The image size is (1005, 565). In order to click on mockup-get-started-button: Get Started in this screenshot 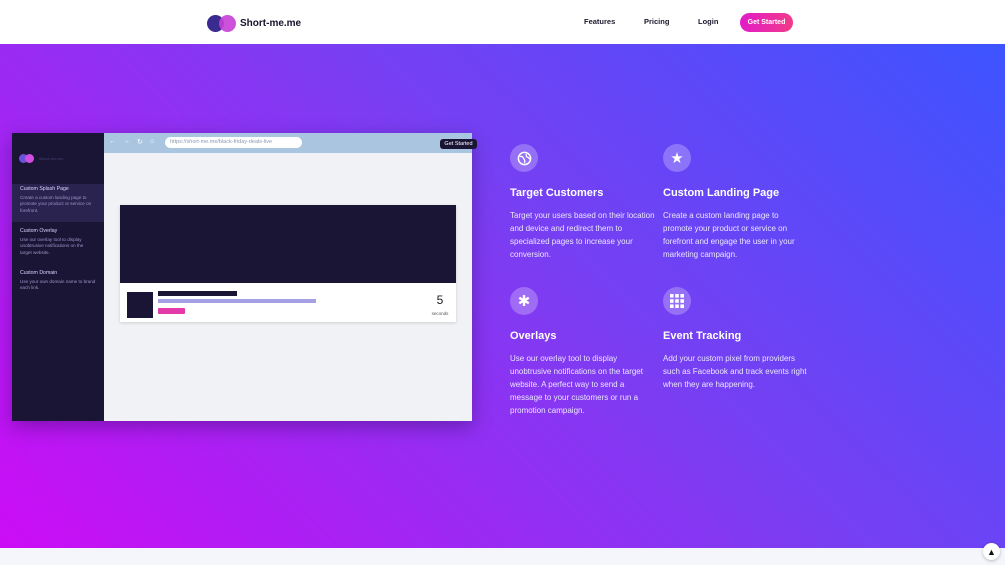, I will do `click(458, 144)`.